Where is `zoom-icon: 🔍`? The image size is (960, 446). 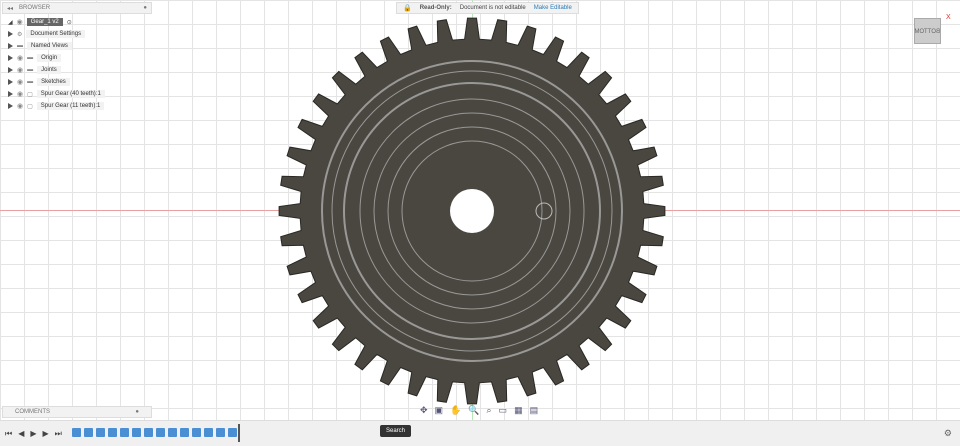 zoom-icon: 🔍 is located at coordinates (473, 410).